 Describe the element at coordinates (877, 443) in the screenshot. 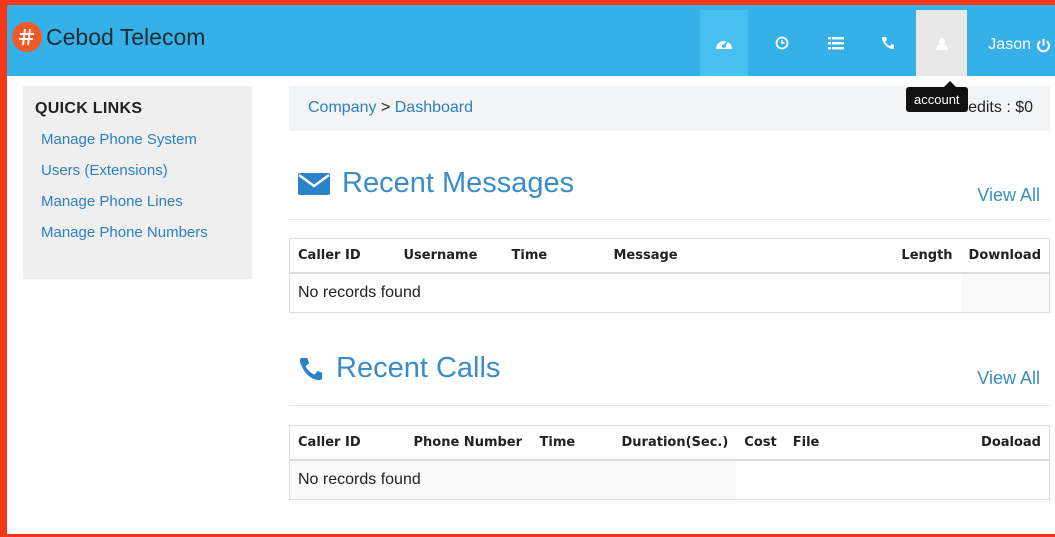

I see `column-header: File` at that location.